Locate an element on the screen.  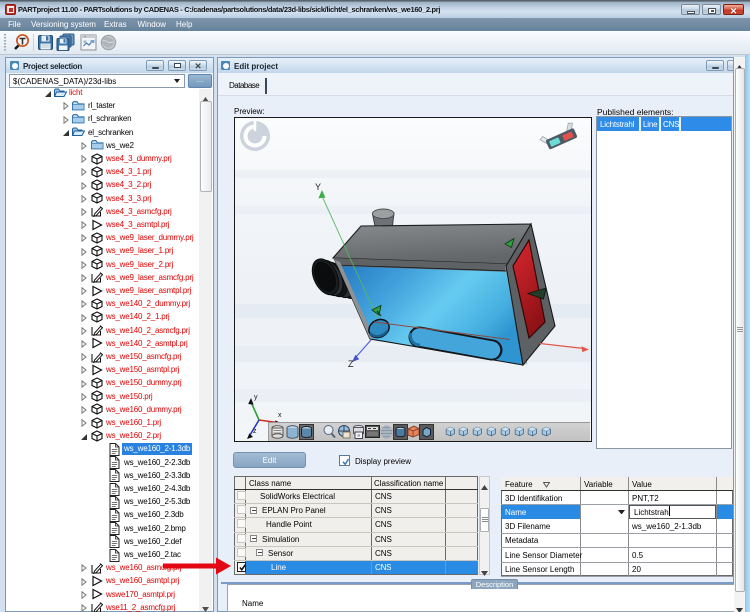
svg-text: Y is located at coordinates (318, 187).